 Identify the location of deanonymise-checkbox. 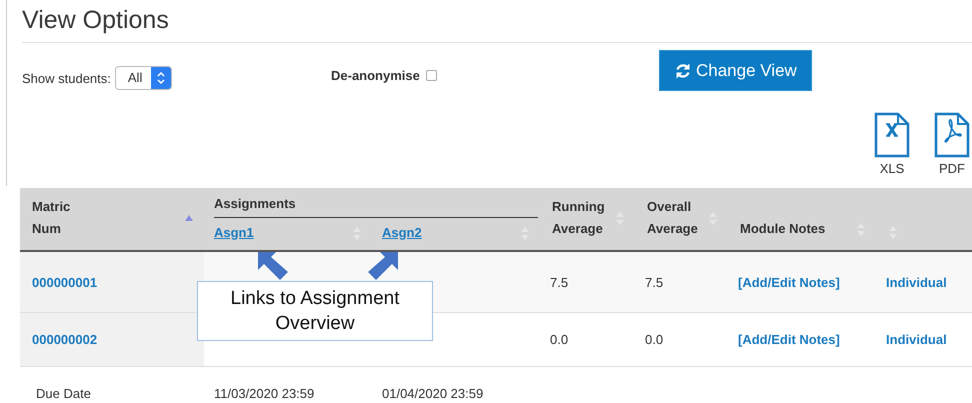
(431, 75).